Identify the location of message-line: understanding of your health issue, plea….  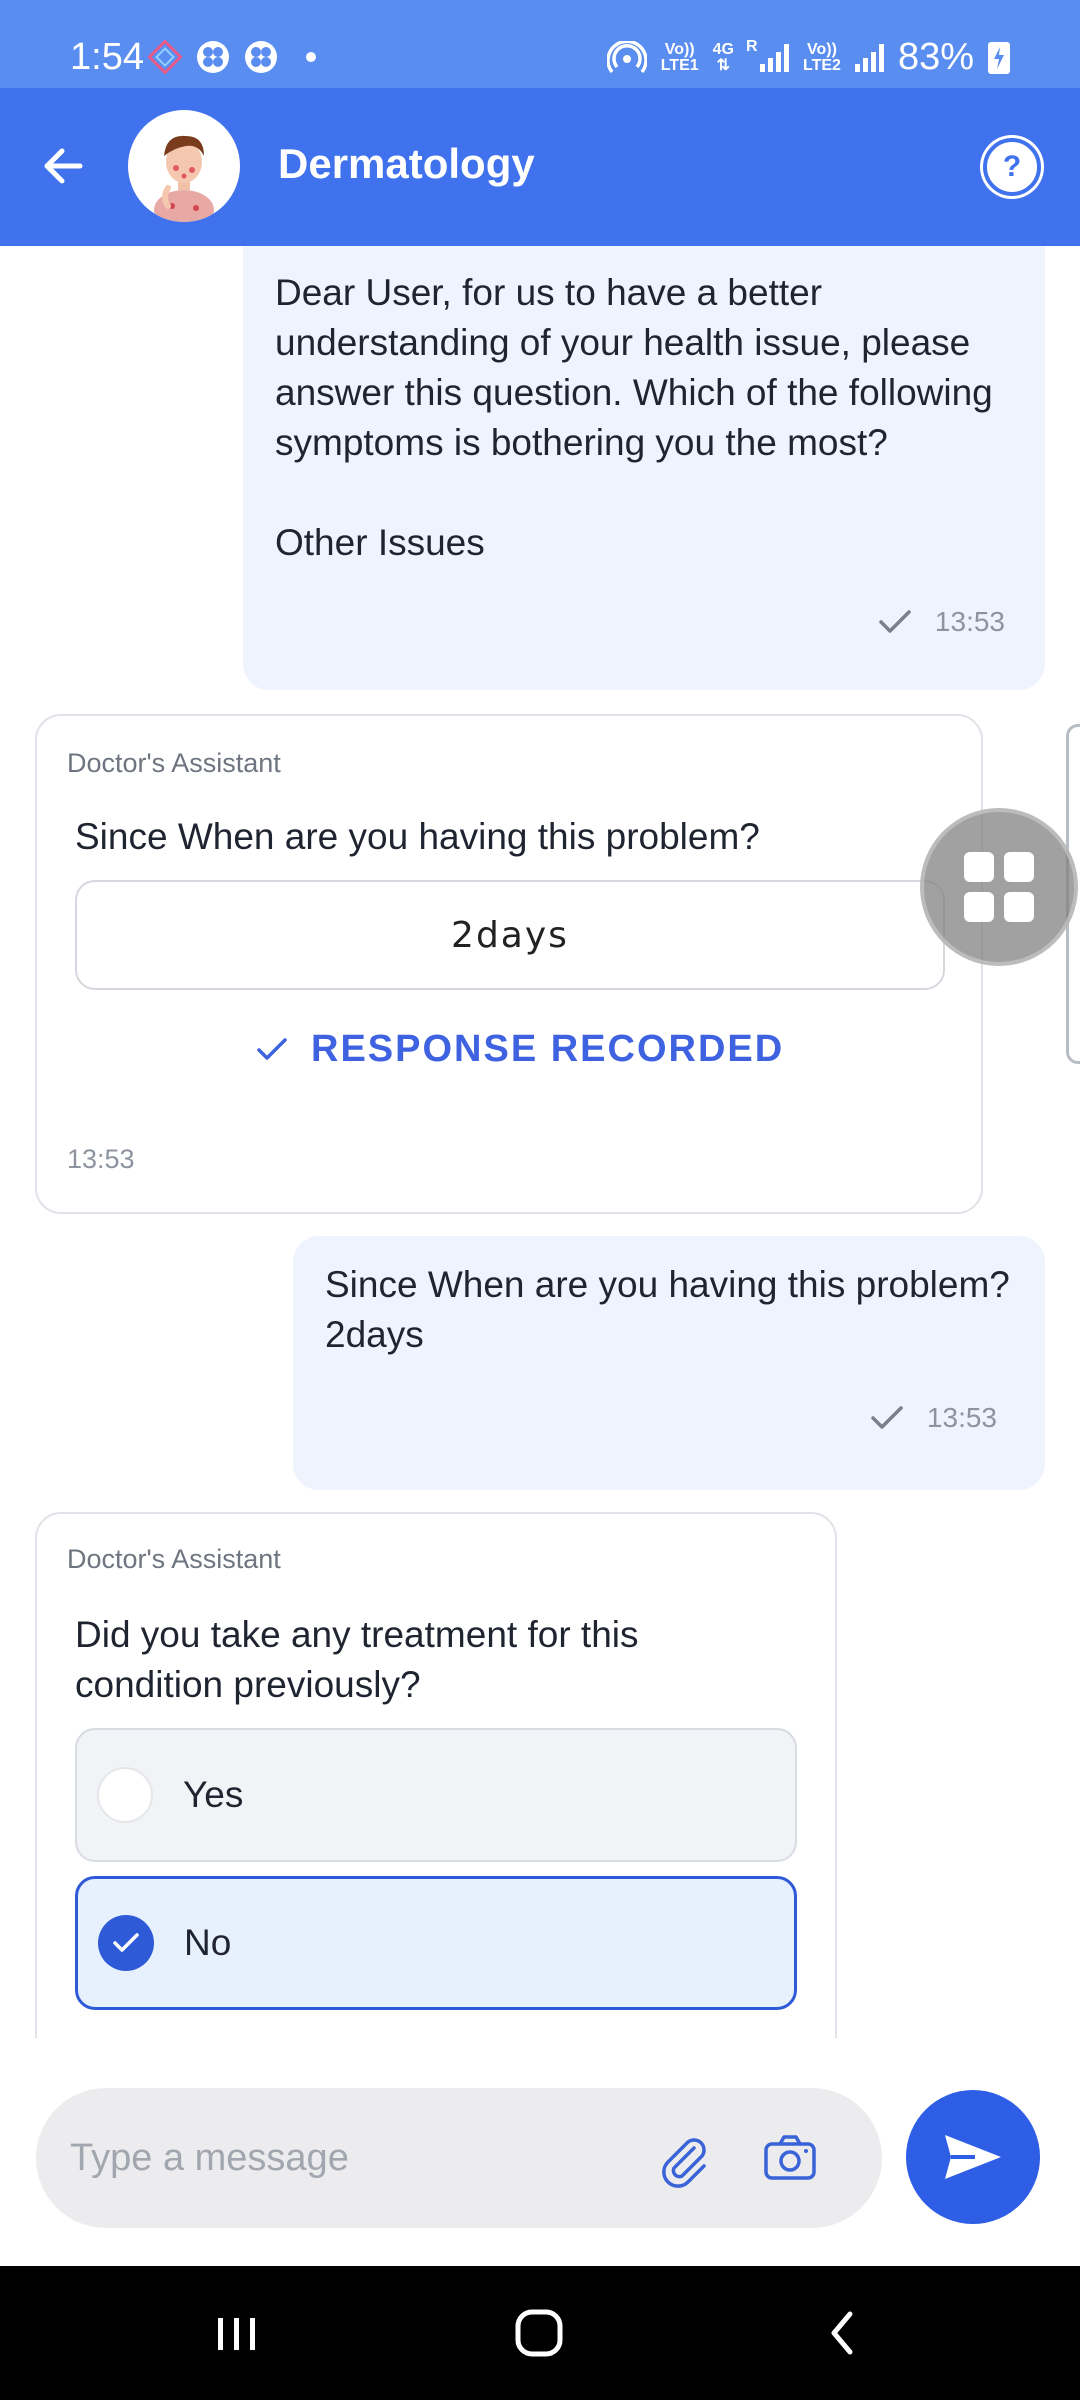
(623, 342).